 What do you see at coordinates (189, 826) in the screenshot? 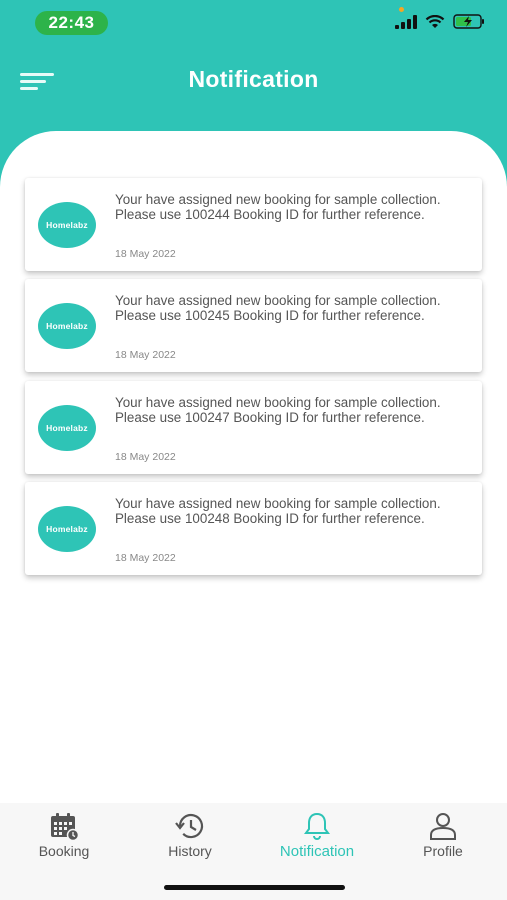
I see `history-icon` at bounding box center [189, 826].